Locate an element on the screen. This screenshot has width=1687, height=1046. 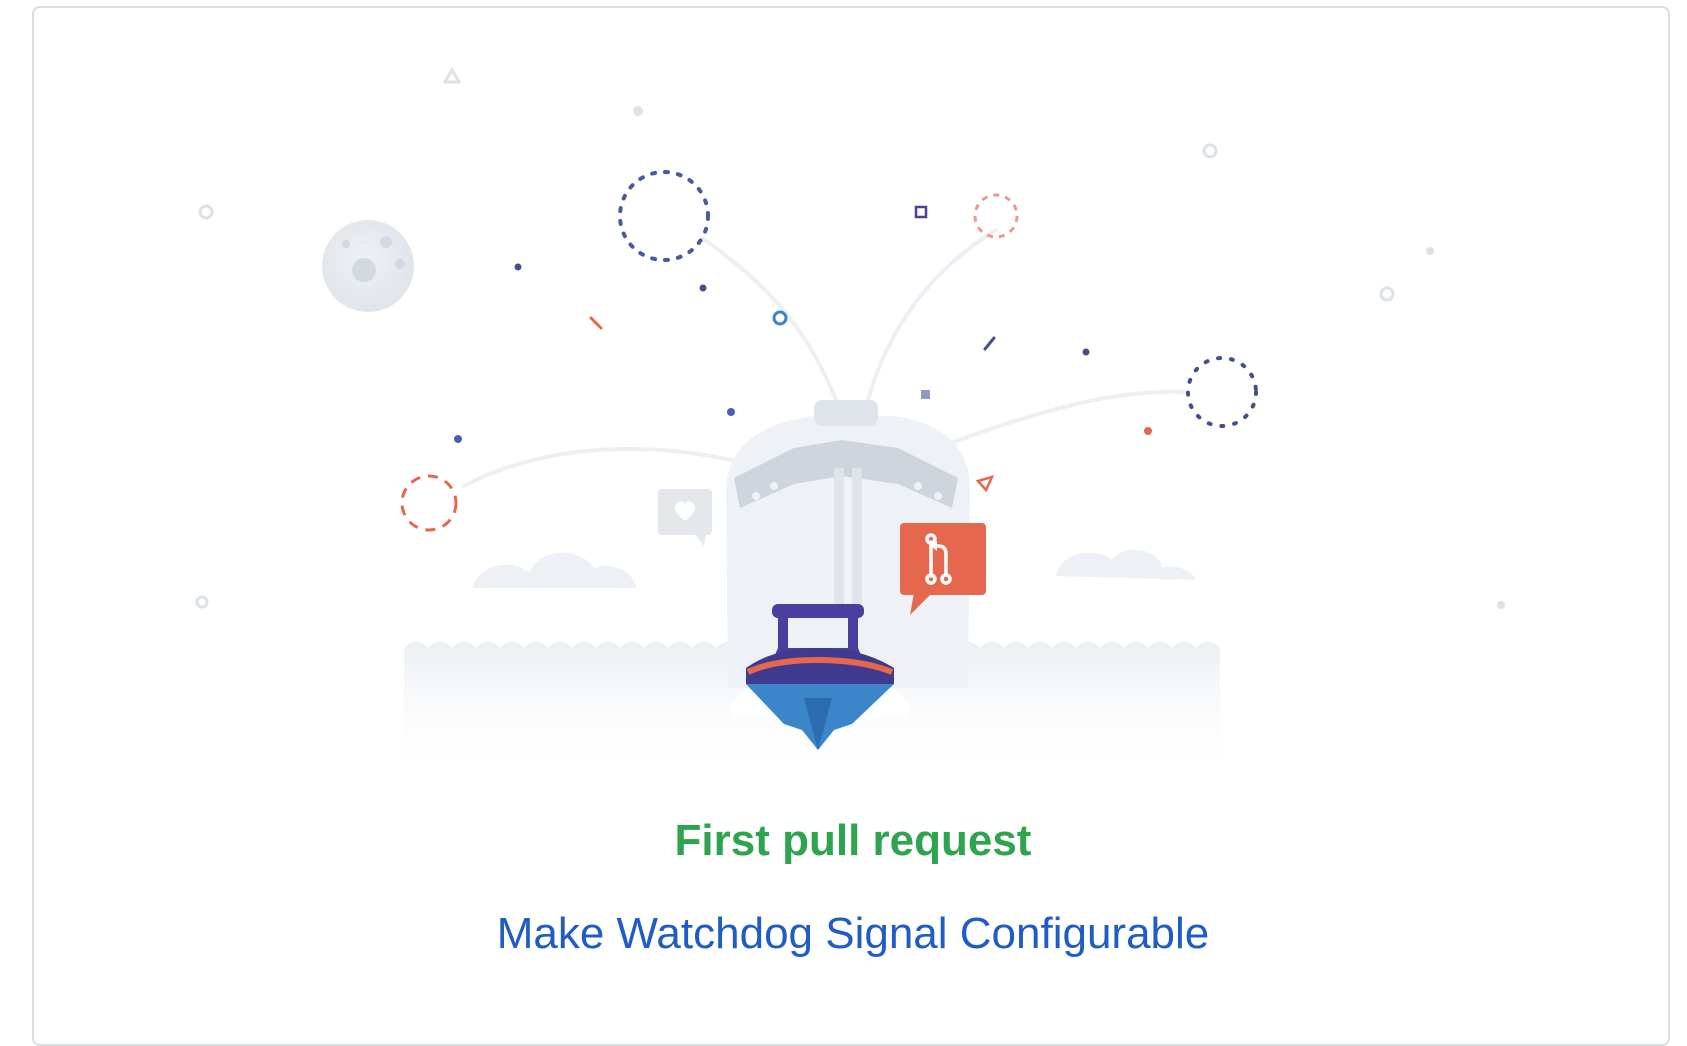
heart-speech-bubble-icon is located at coordinates (685, 517).